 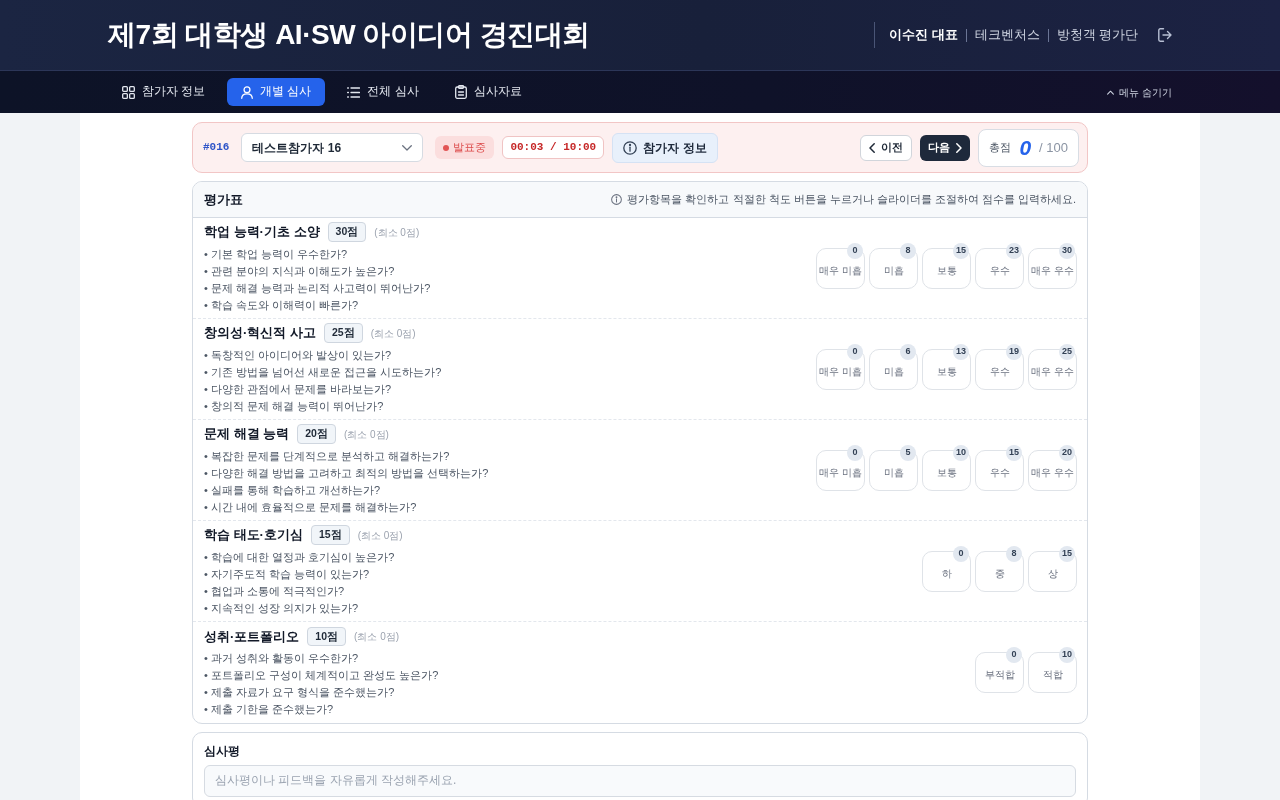 I want to click on nav-tab: 전체 심사, so click(x=383, y=92).